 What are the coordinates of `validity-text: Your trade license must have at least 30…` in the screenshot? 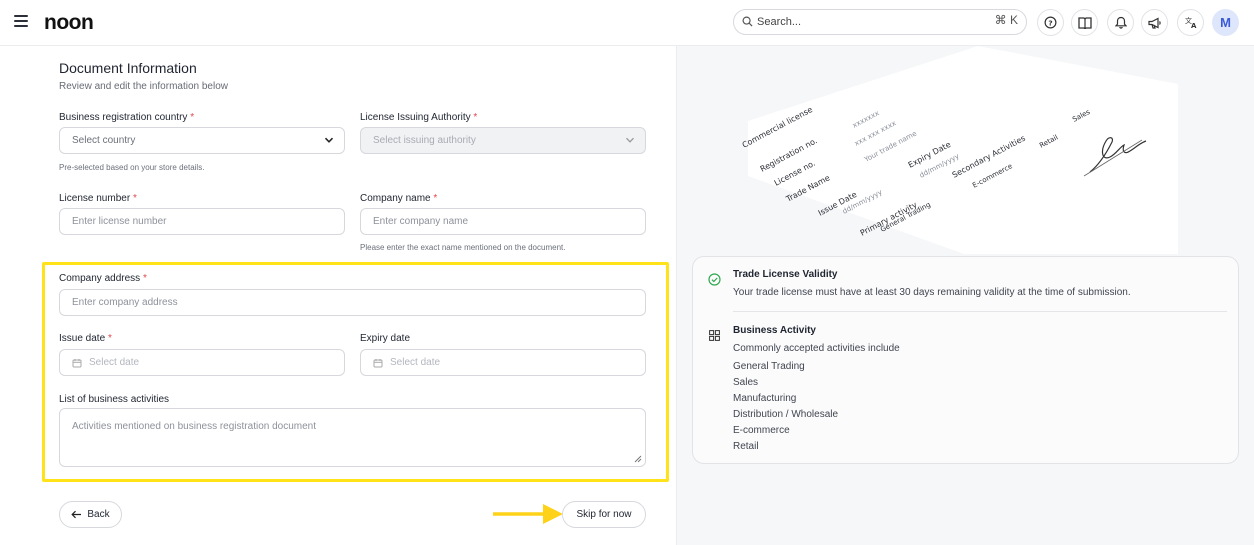 It's located at (932, 292).